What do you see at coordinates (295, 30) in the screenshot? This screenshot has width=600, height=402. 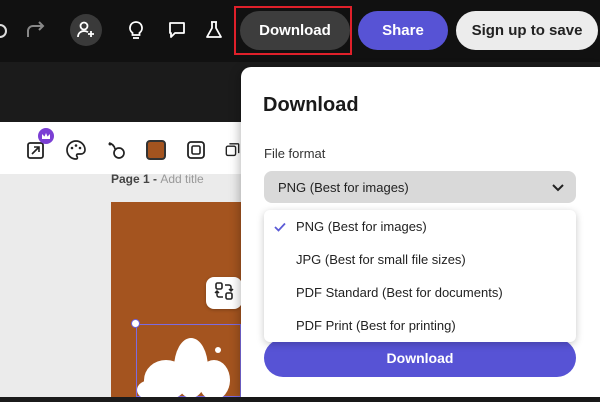 I see `download-button: Download` at bounding box center [295, 30].